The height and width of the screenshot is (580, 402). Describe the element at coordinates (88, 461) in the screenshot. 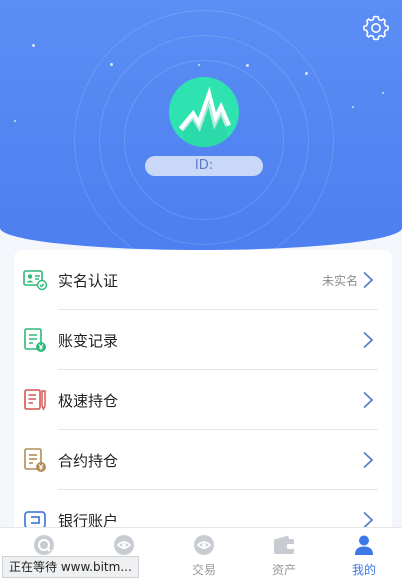

I see `menu-item-label: 合约持仓` at that location.